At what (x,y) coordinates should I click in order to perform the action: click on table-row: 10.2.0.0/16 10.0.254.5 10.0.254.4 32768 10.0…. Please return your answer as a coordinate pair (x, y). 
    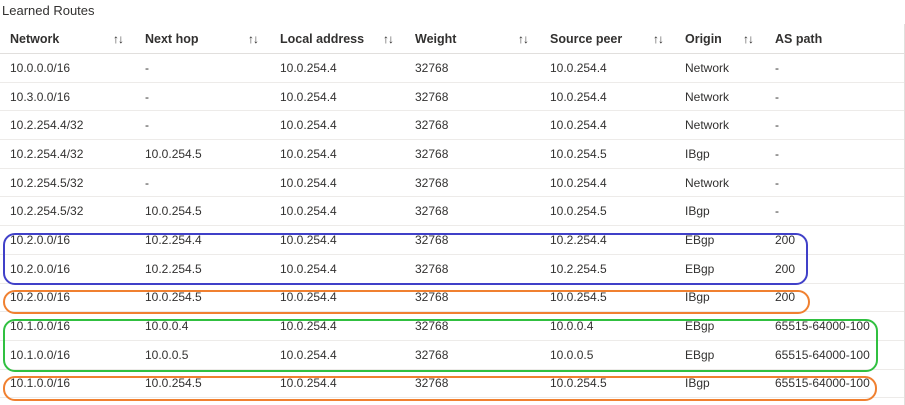
    Looking at the image, I should click on (452, 298).